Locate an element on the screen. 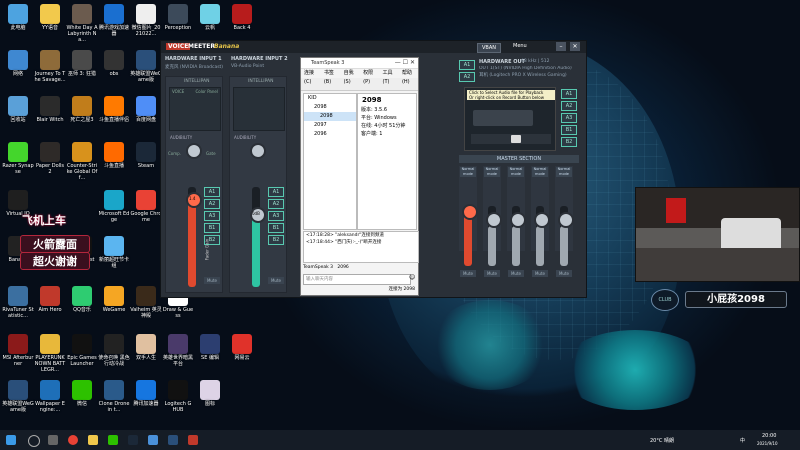  transport-controls is located at coordinates (511, 139).